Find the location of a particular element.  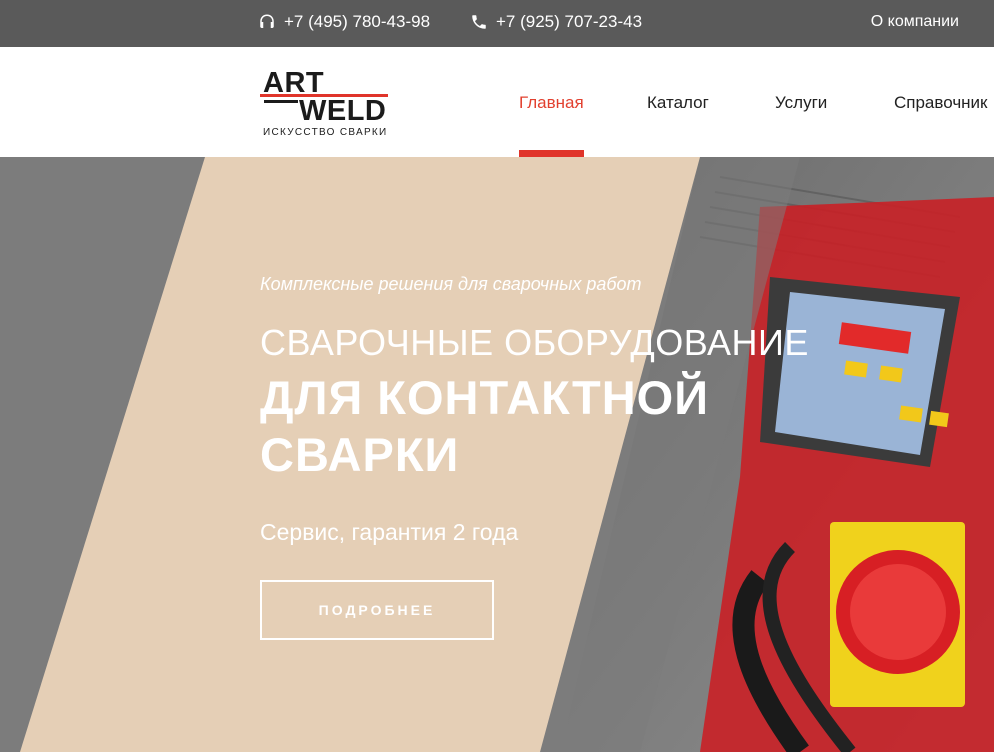

nav-item-catalog: Каталог is located at coordinates (678, 103).